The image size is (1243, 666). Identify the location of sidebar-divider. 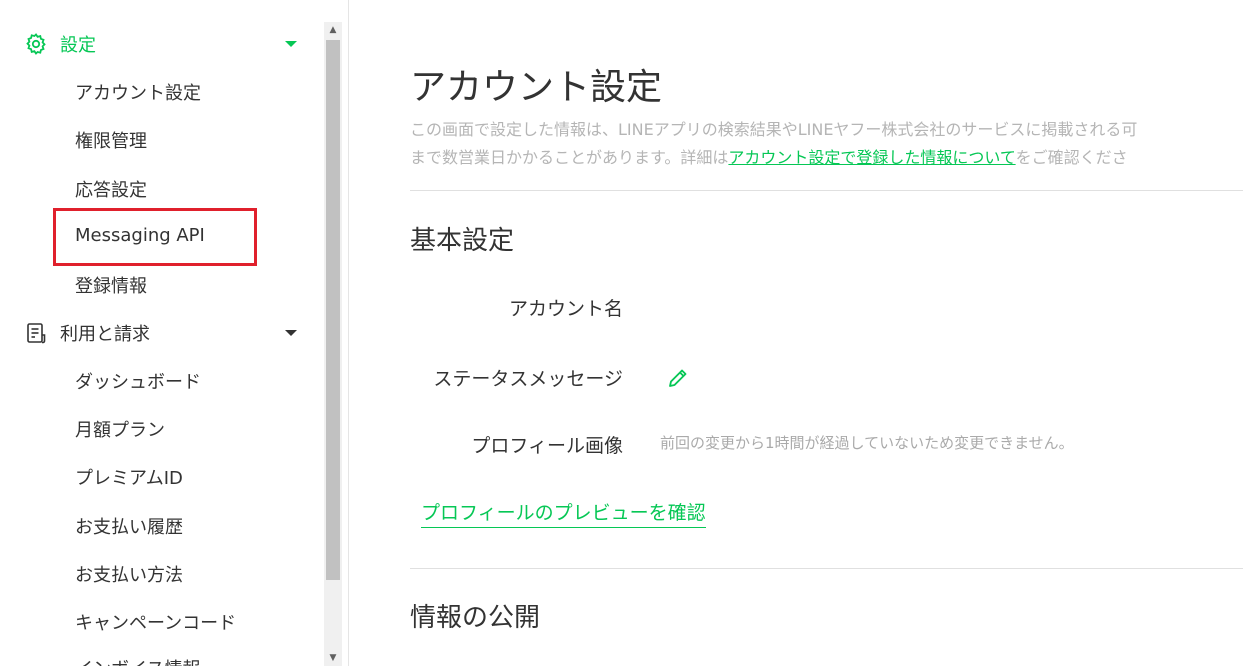
(348, 333).